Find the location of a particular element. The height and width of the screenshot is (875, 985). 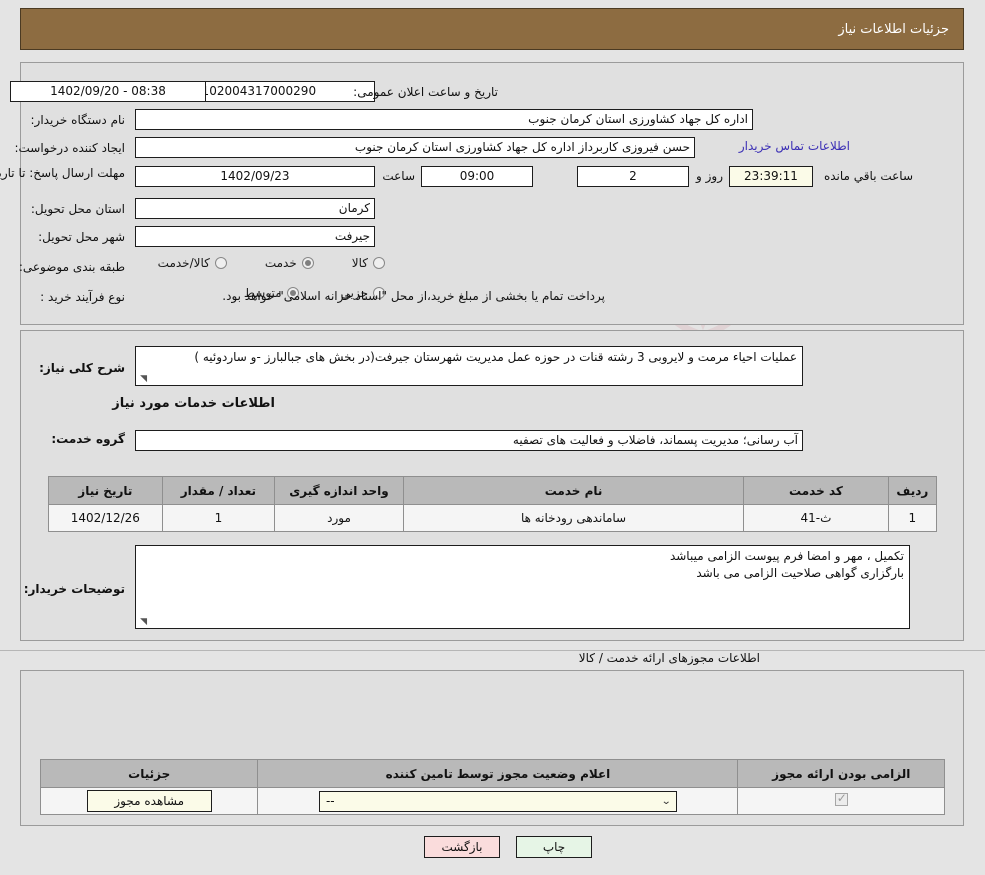

col-permit-required: الزامی بودن ارائه مجوز is located at coordinates (841, 773).